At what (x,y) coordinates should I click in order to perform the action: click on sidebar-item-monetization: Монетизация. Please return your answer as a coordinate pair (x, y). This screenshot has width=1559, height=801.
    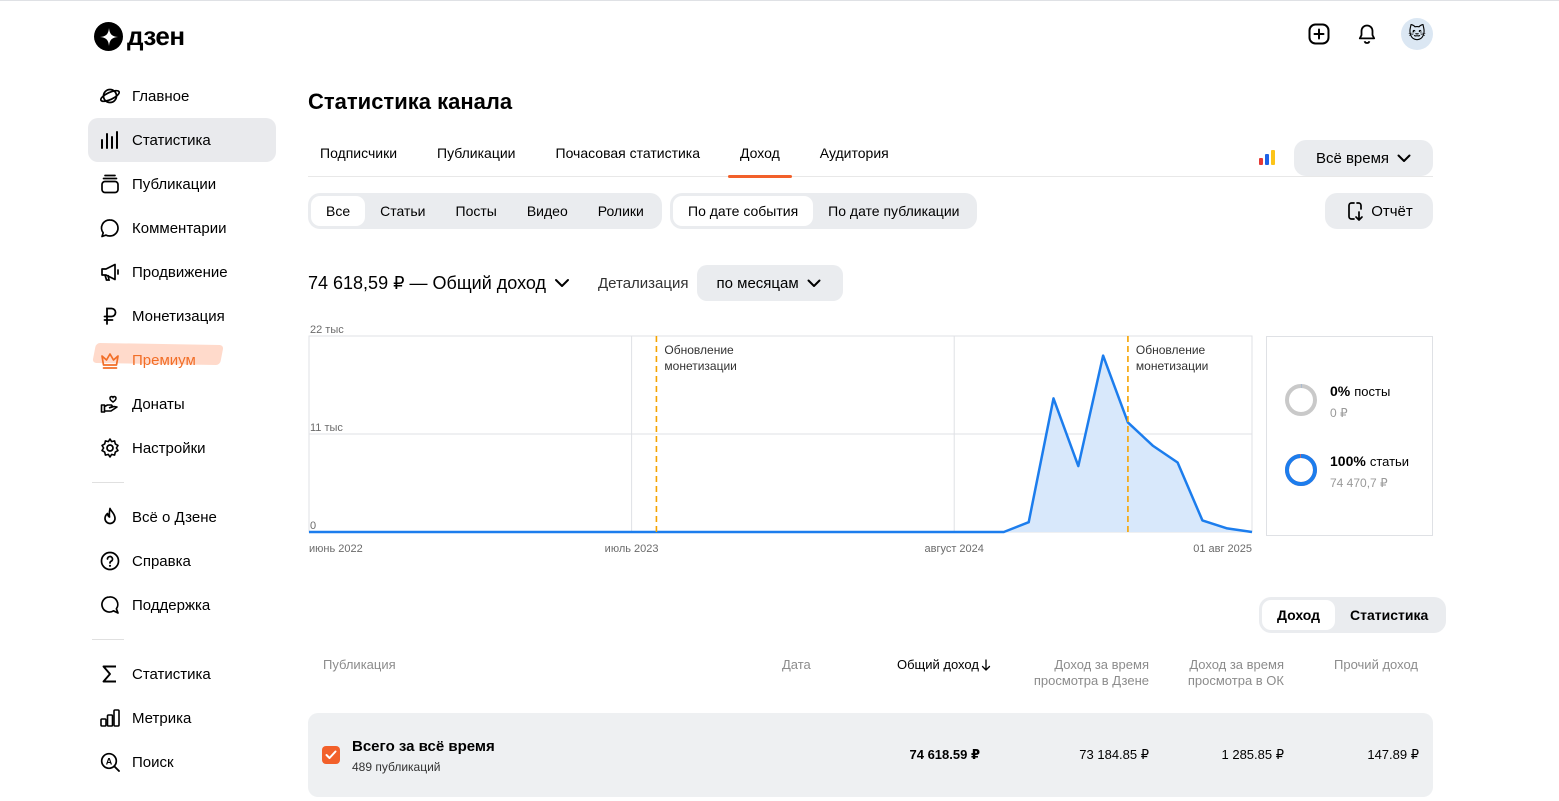
    Looking at the image, I should click on (182, 316).